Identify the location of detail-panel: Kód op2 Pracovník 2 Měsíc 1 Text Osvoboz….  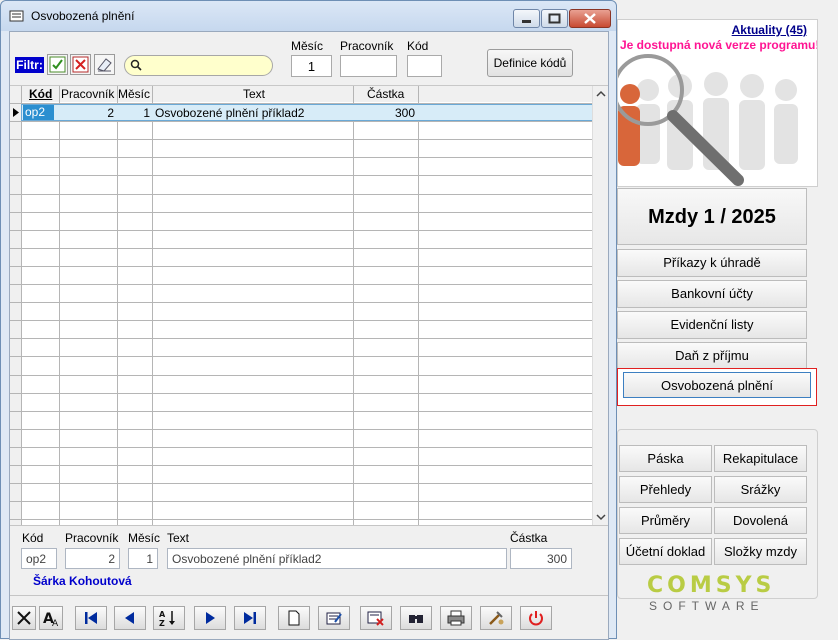
(309, 560).